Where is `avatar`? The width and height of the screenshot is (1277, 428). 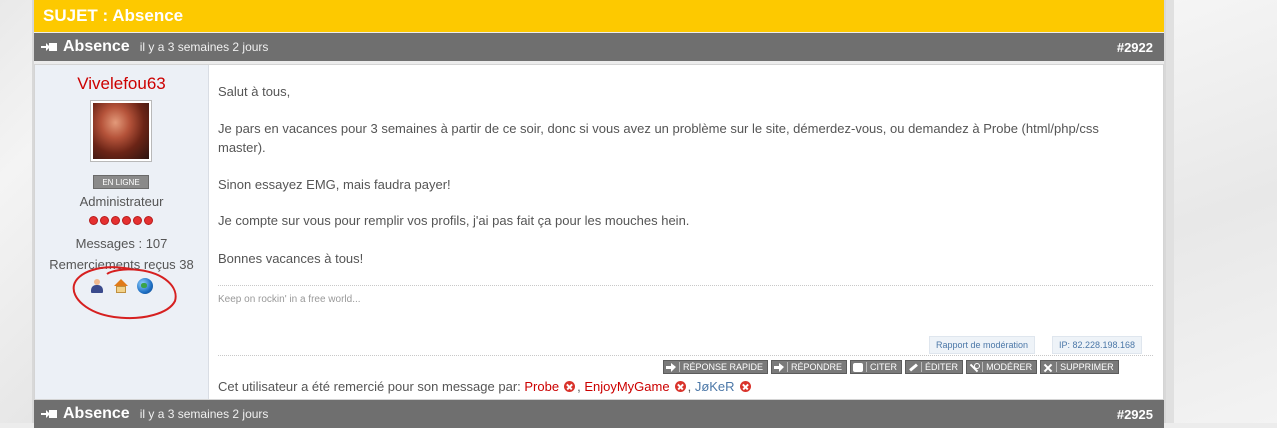
avatar is located at coordinates (121, 131).